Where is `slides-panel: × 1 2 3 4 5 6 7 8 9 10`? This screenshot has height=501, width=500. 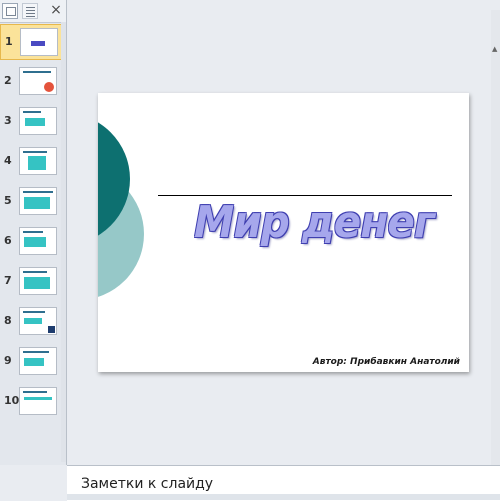 slides-panel: × 1 2 3 4 5 6 7 8 9 10 is located at coordinates (33, 232).